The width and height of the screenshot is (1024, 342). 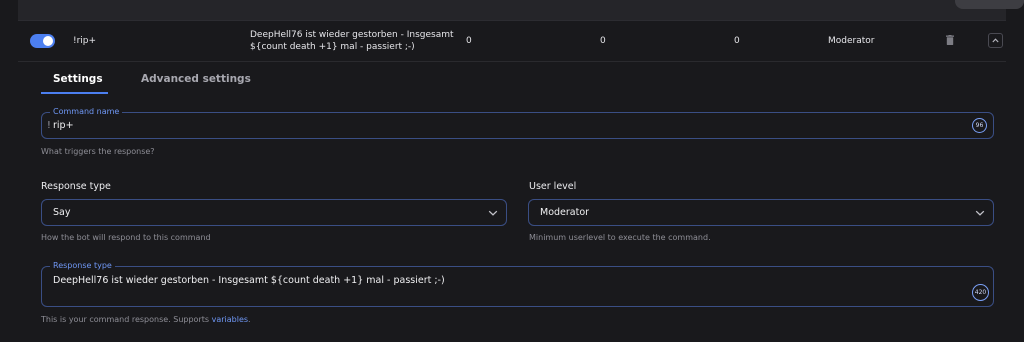 I want to click on trash-icon, so click(x=950, y=40).